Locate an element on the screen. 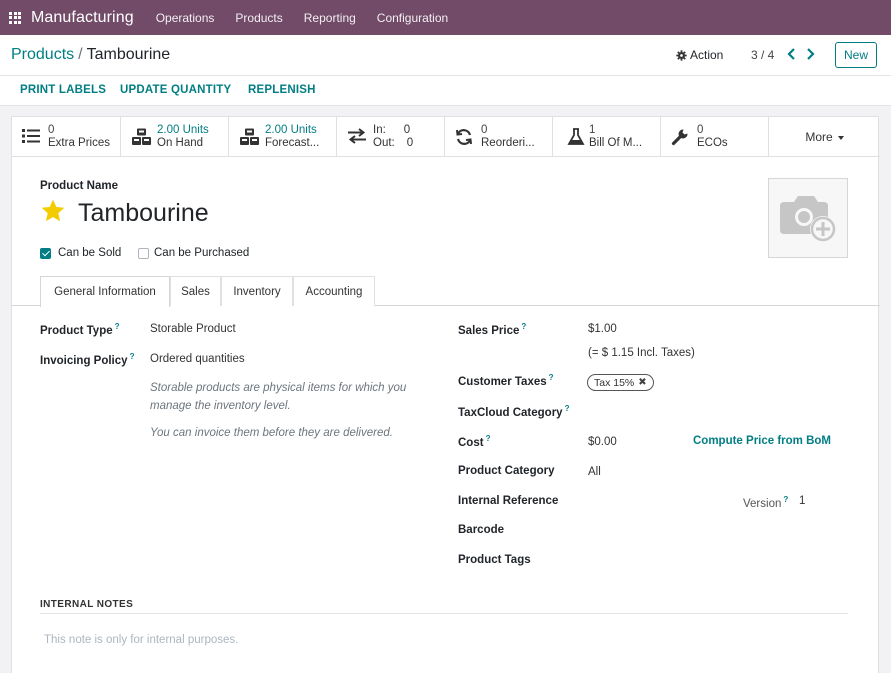 The width and height of the screenshot is (891, 673). ecos-smart-button: 0 ECOs is located at coordinates (715, 137).